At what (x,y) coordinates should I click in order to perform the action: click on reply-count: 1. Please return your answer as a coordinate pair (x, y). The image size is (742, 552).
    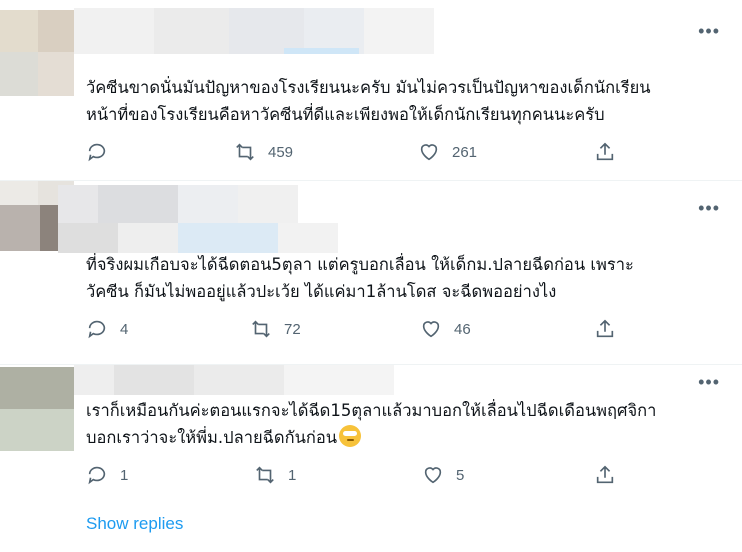
    Looking at the image, I should click on (124, 475).